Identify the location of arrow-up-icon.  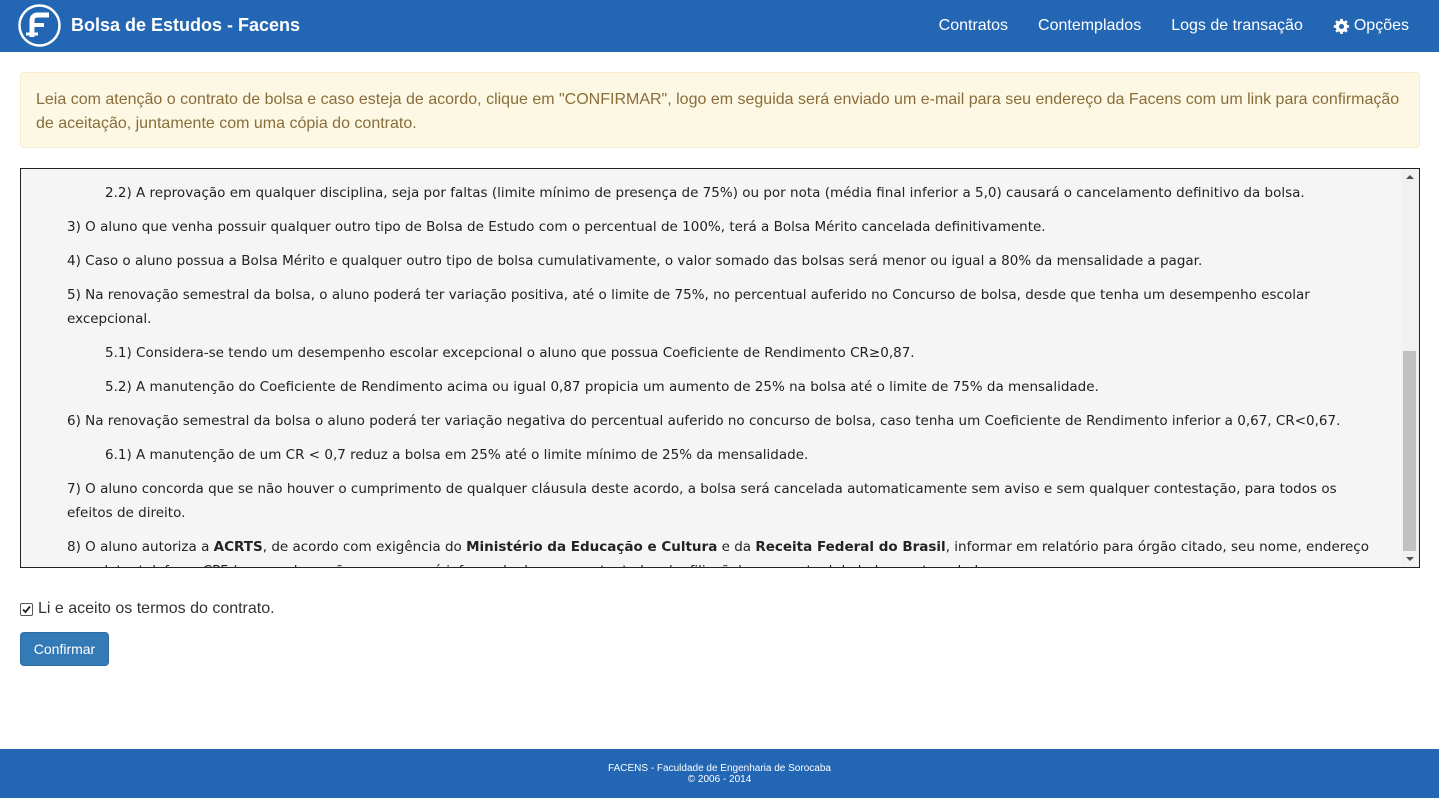
(1410, 177).